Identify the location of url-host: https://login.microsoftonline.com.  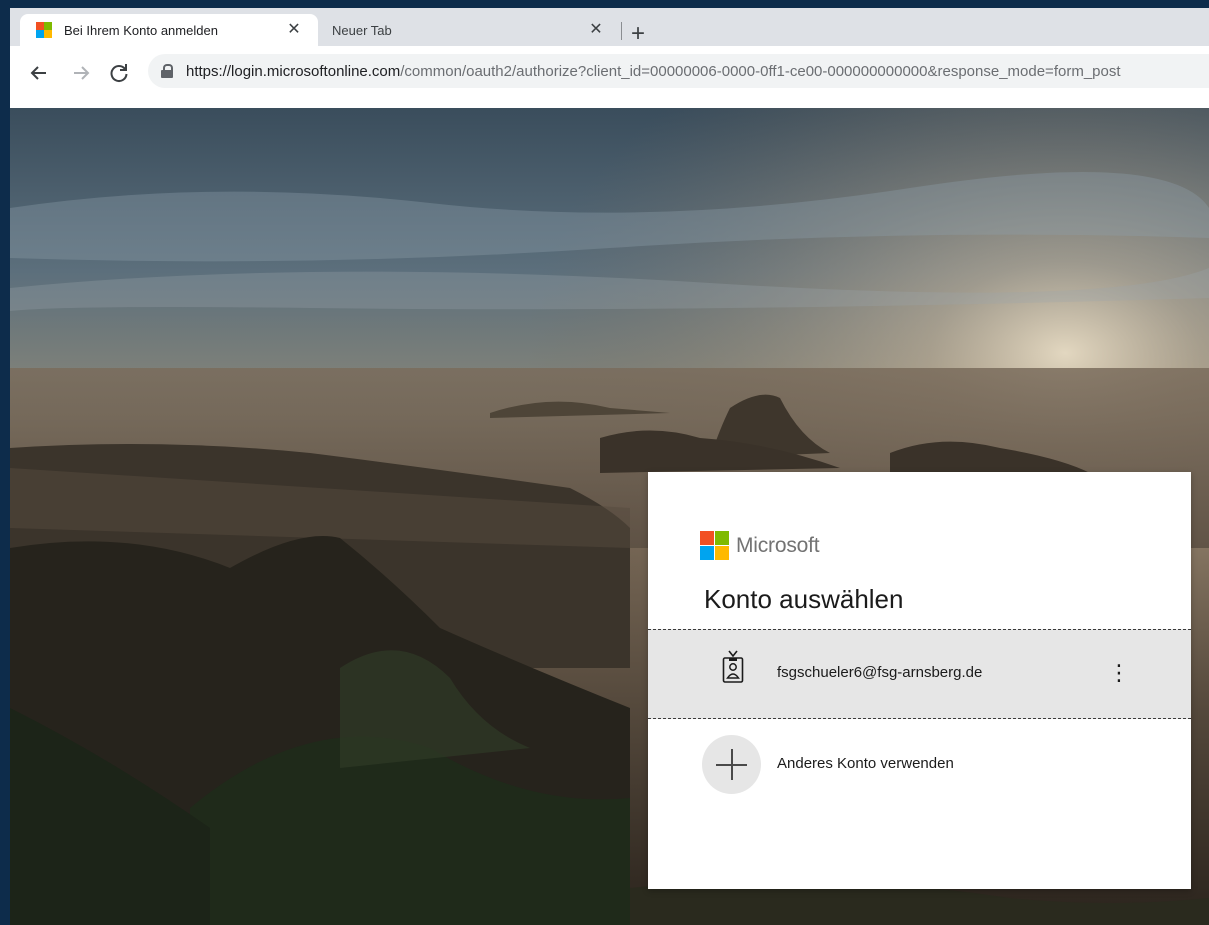
(293, 71).